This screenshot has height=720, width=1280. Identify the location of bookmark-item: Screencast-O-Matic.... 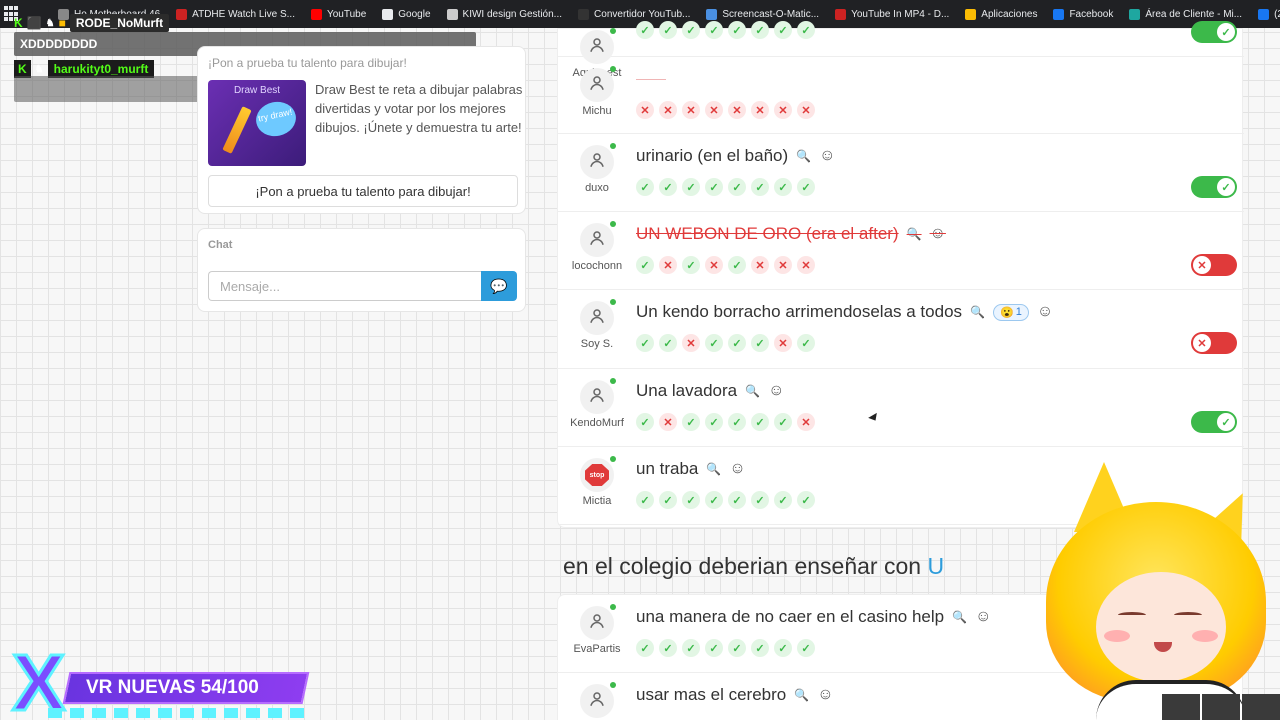
(762, 14).